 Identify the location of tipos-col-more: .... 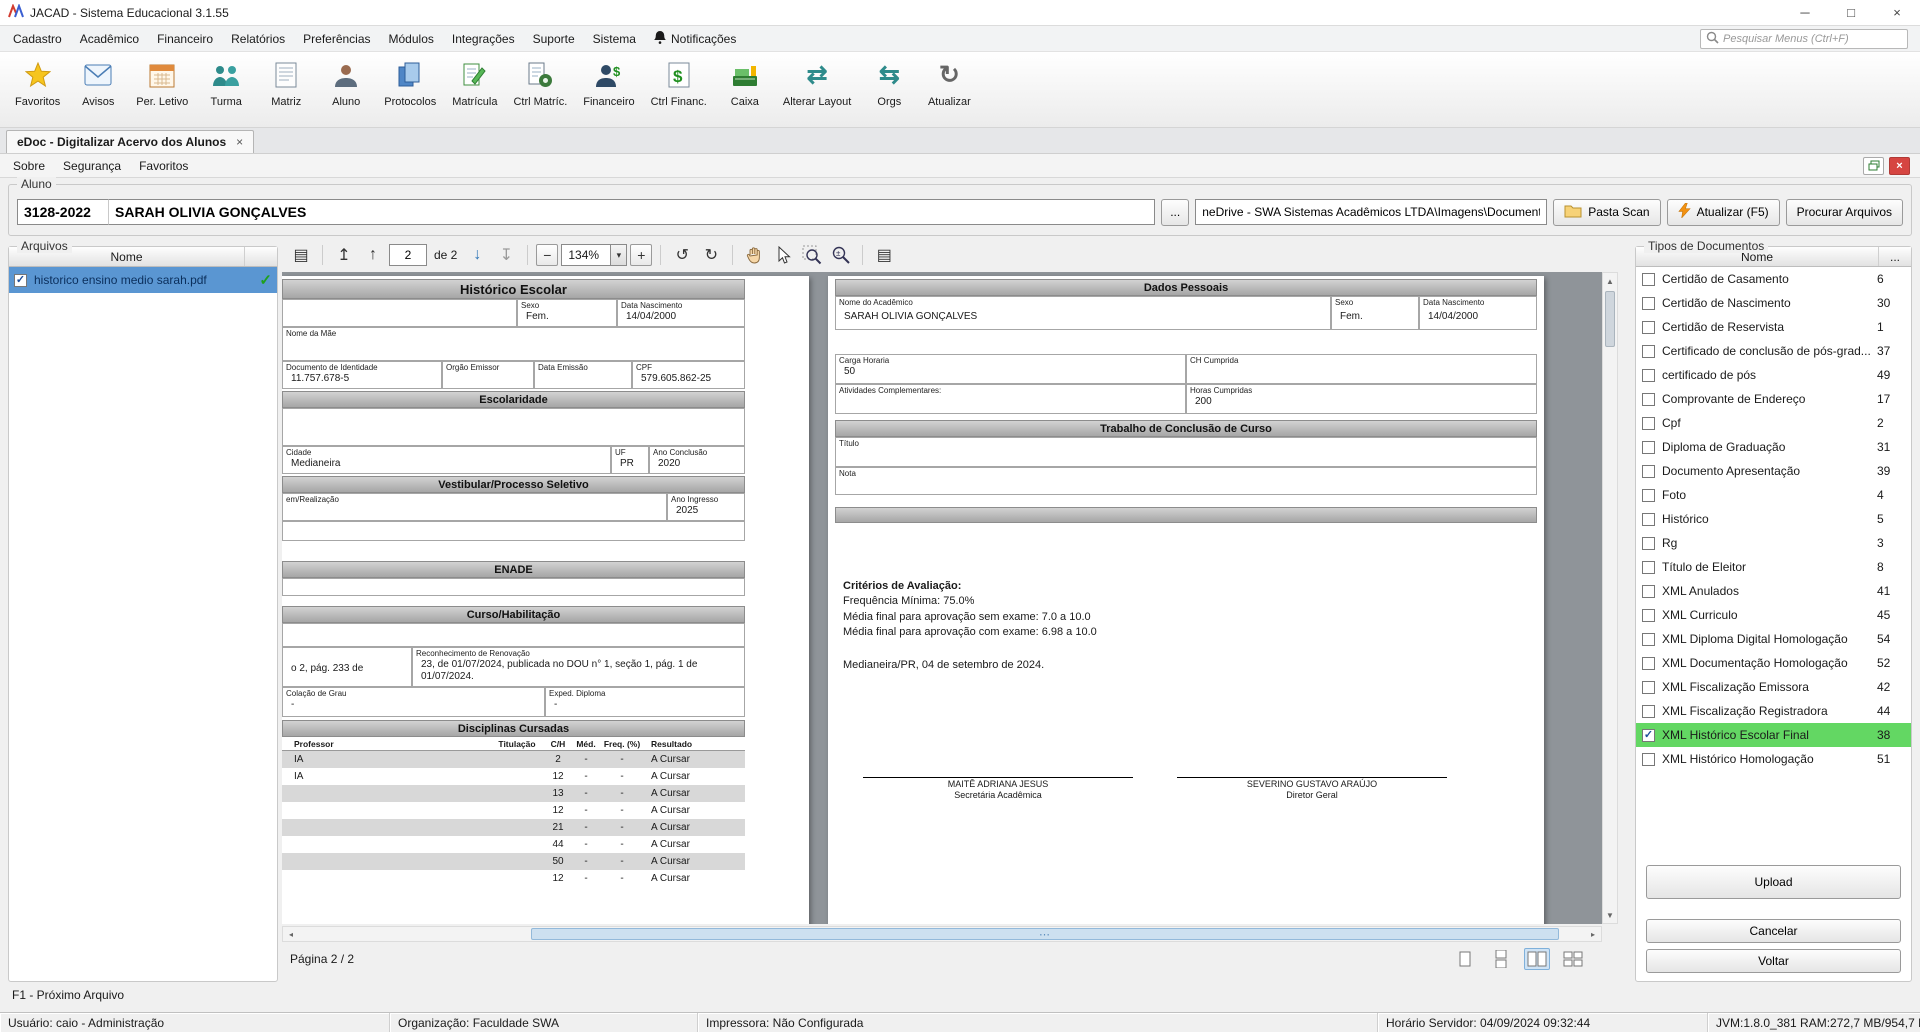
(1895, 256).